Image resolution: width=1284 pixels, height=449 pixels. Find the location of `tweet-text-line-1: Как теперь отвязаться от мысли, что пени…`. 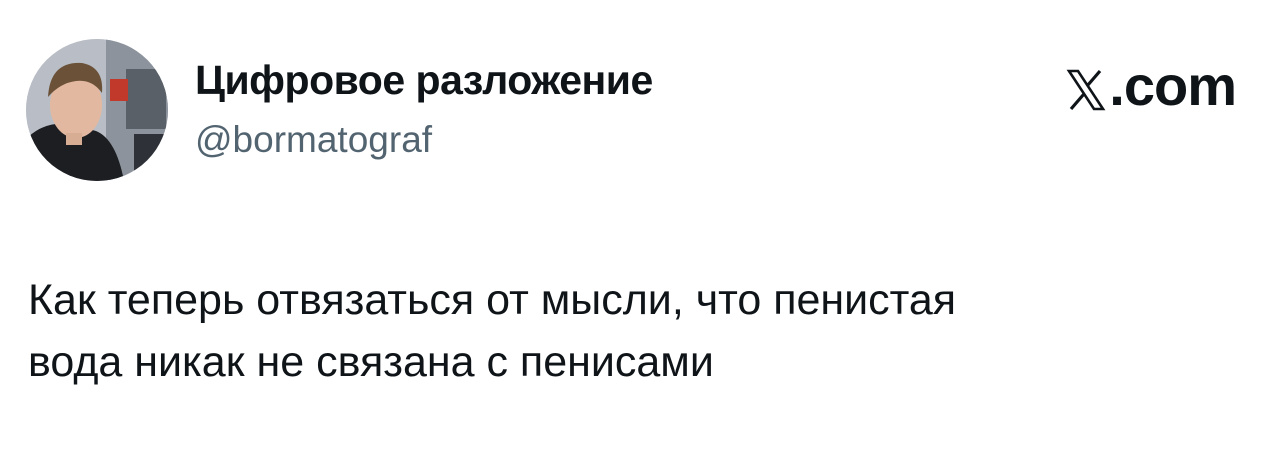

tweet-text-line-1: Как теперь отвязаться от мысли, что пени… is located at coordinates (492, 300).